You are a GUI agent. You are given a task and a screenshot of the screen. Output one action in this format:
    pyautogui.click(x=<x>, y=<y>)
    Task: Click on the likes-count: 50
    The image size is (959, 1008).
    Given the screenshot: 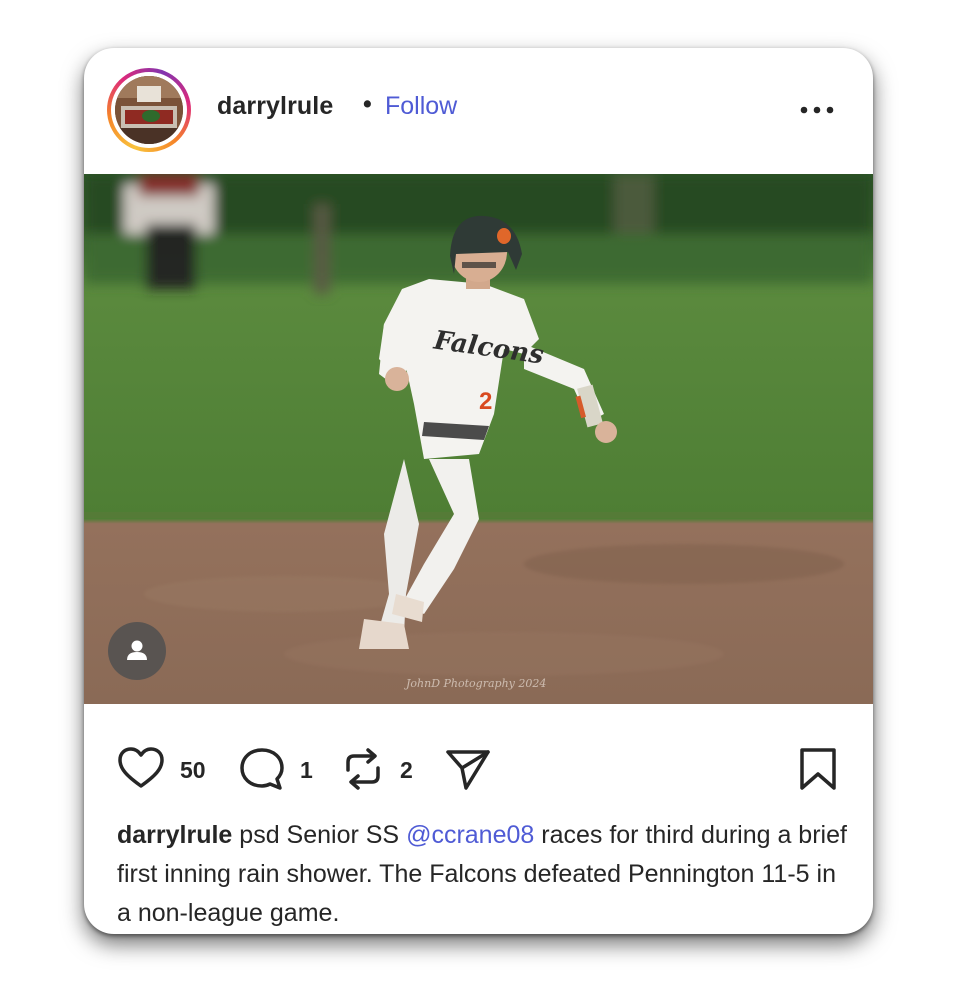 What is the action you would take?
    pyautogui.click(x=193, y=770)
    